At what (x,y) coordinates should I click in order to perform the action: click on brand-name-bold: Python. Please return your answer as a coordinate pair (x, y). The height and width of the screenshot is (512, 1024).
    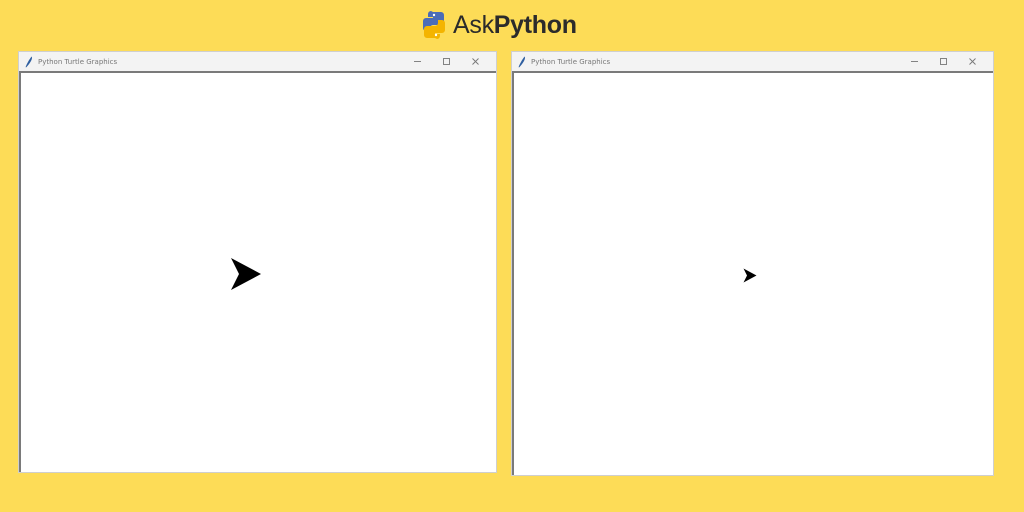
    Looking at the image, I should click on (535, 25).